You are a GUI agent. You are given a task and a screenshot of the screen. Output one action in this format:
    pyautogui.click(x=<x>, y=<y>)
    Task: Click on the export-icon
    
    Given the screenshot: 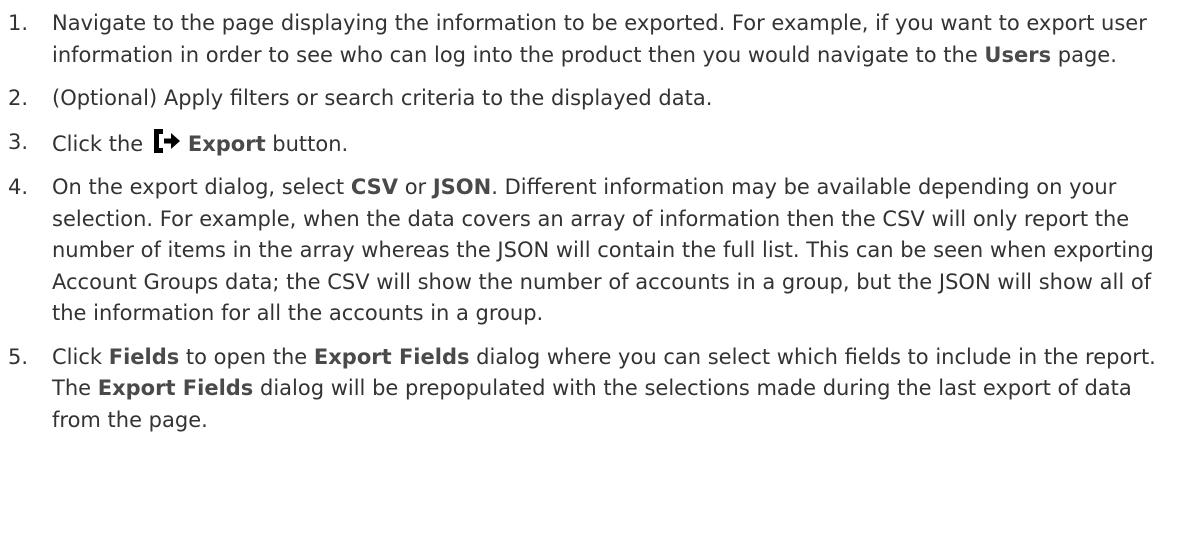 What is the action you would take?
    pyautogui.click(x=167, y=141)
    